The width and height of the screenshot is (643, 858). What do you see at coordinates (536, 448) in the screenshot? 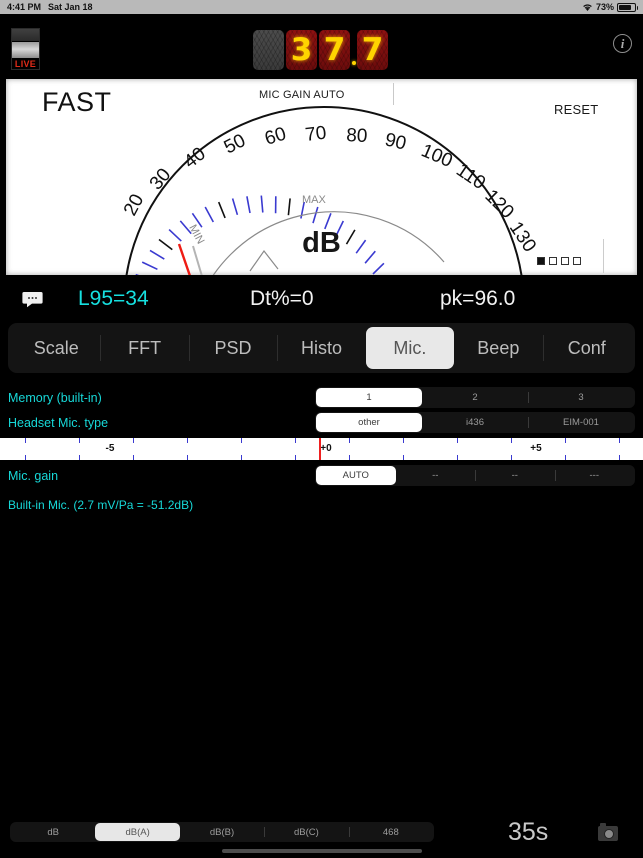
I see `ruler-label-plus5: +5` at bounding box center [536, 448].